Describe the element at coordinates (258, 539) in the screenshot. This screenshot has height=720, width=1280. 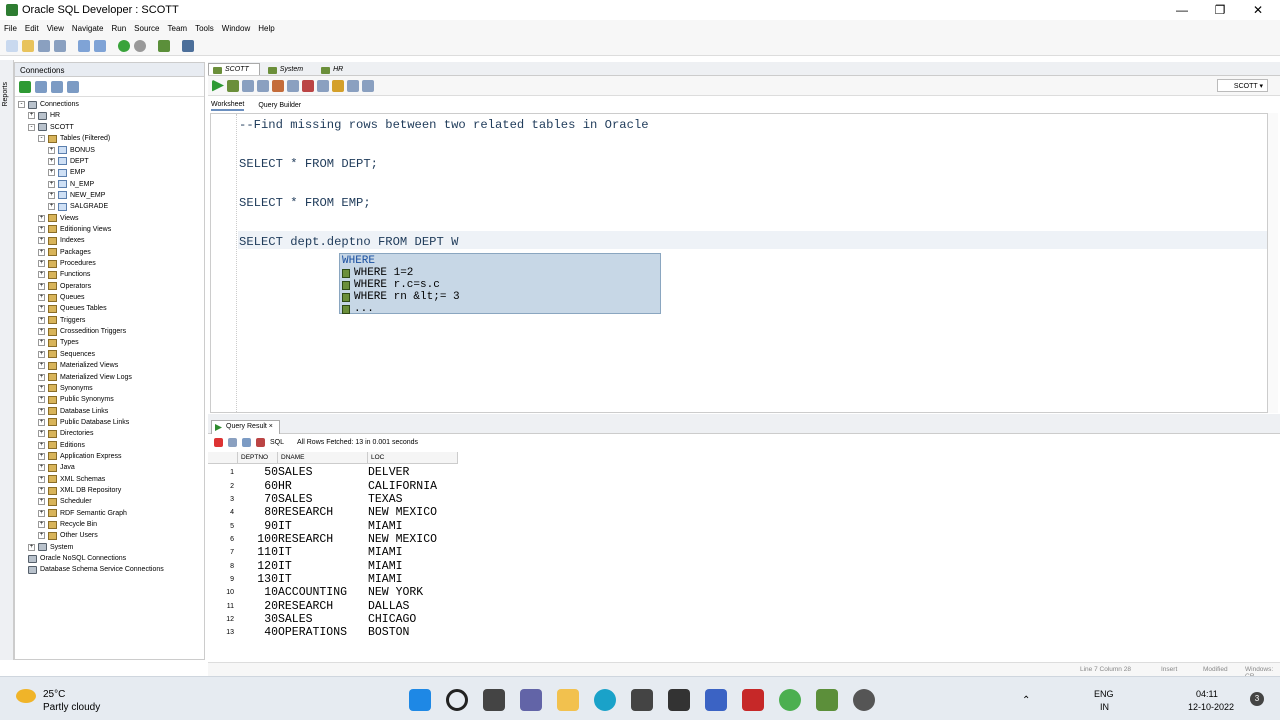
I see `cell-deptno: 100` at that location.